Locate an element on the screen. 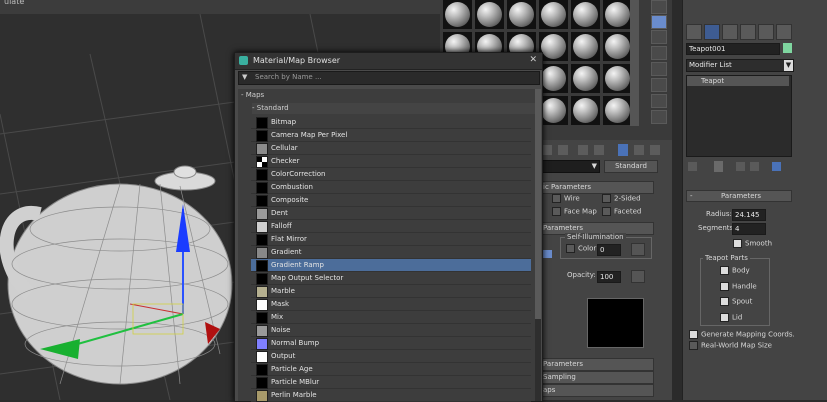  backlight-icon is located at coordinates (659, 22).